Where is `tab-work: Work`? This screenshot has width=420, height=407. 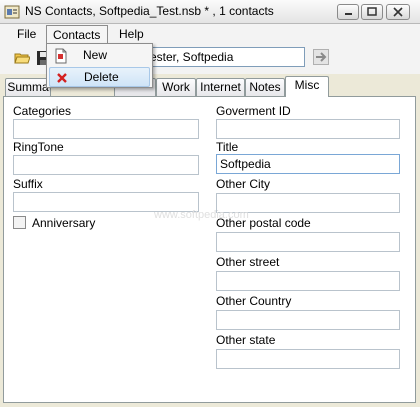 tab-work: Work is located at coordinates (176, 87).